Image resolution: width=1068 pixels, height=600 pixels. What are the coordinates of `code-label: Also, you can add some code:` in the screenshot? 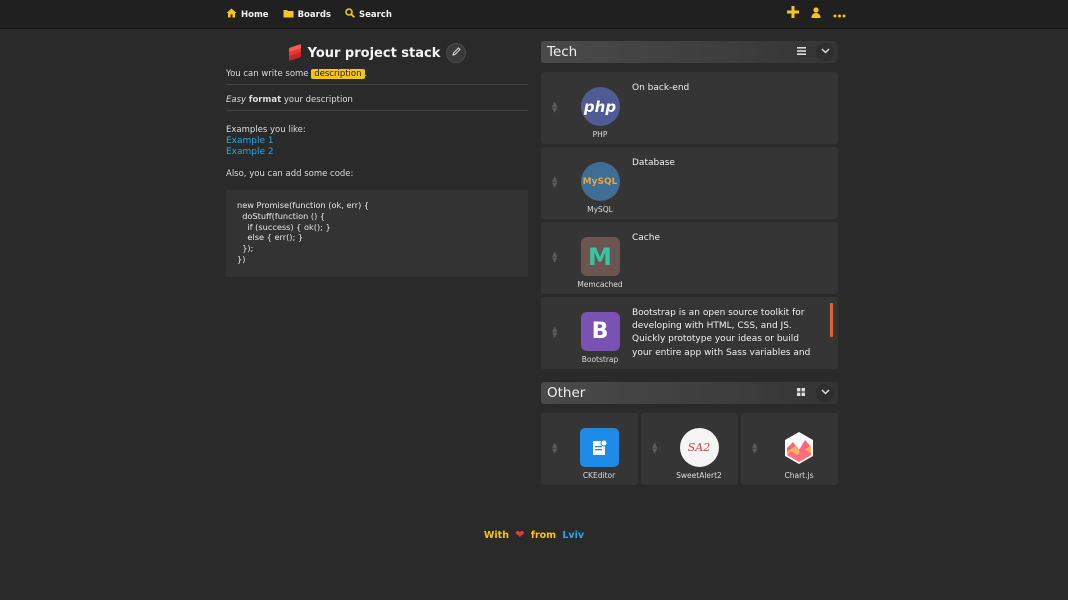 It's located at (290, 174).